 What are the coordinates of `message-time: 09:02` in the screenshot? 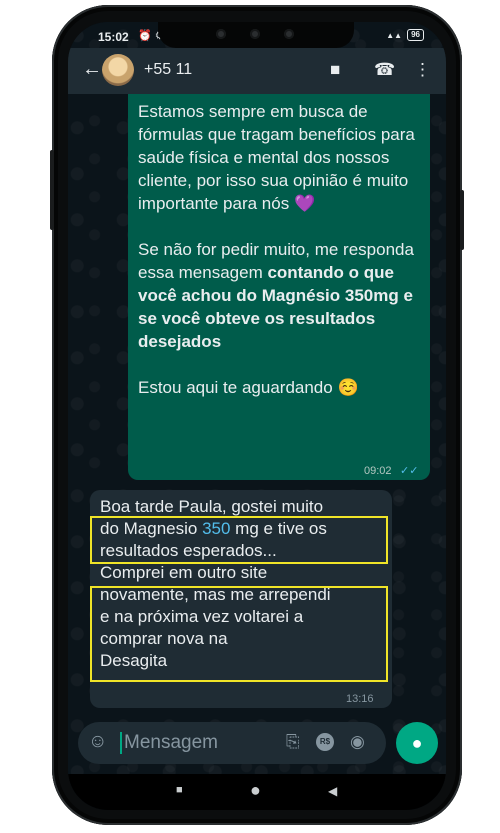 It's located at (378, 471).